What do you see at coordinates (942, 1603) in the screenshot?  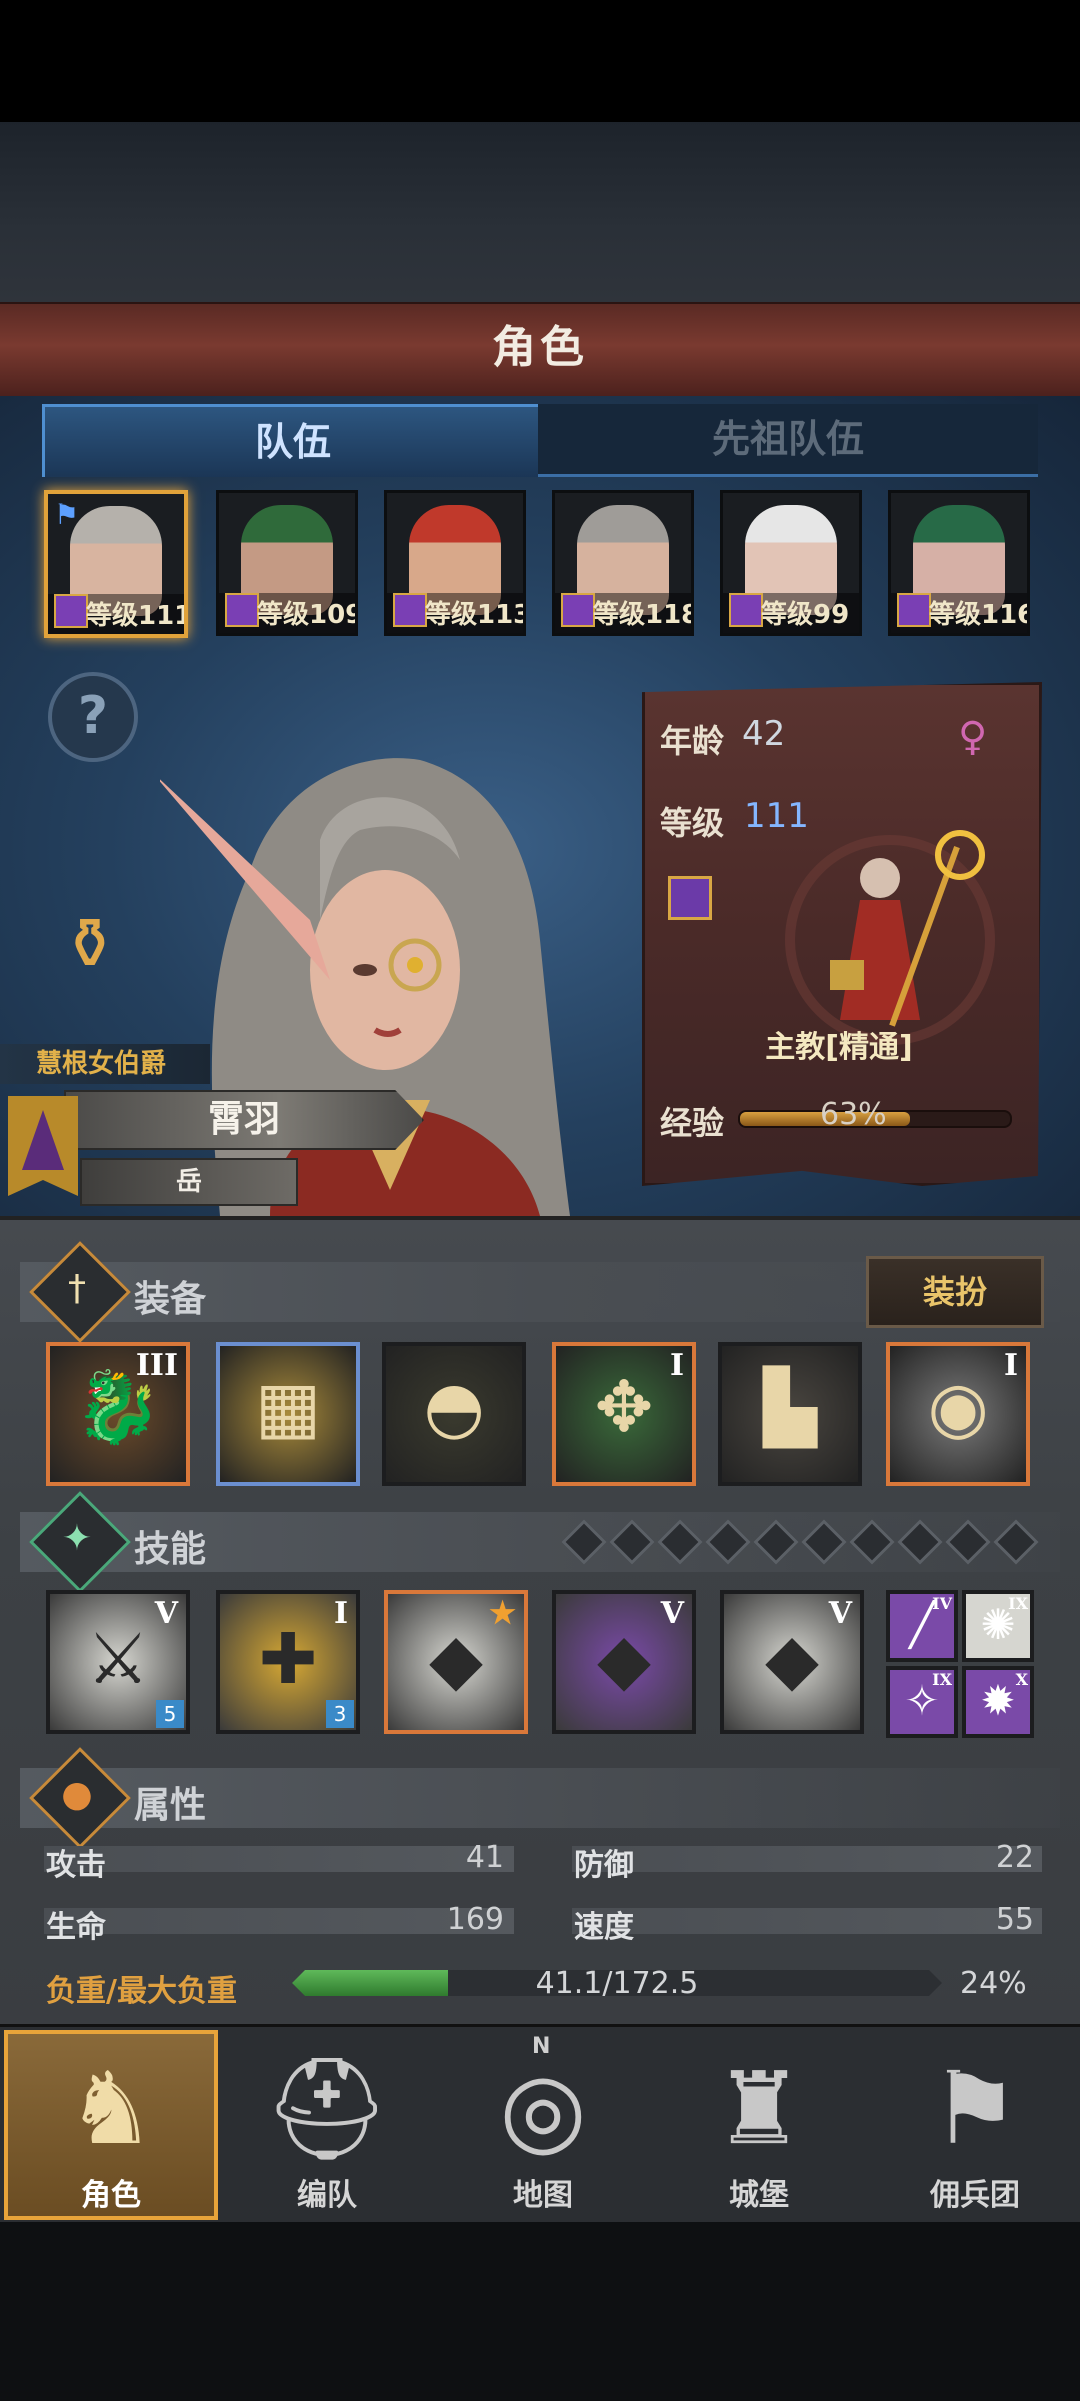 I see `passive-tier-label: IV` at bounding box center [942, 1603].